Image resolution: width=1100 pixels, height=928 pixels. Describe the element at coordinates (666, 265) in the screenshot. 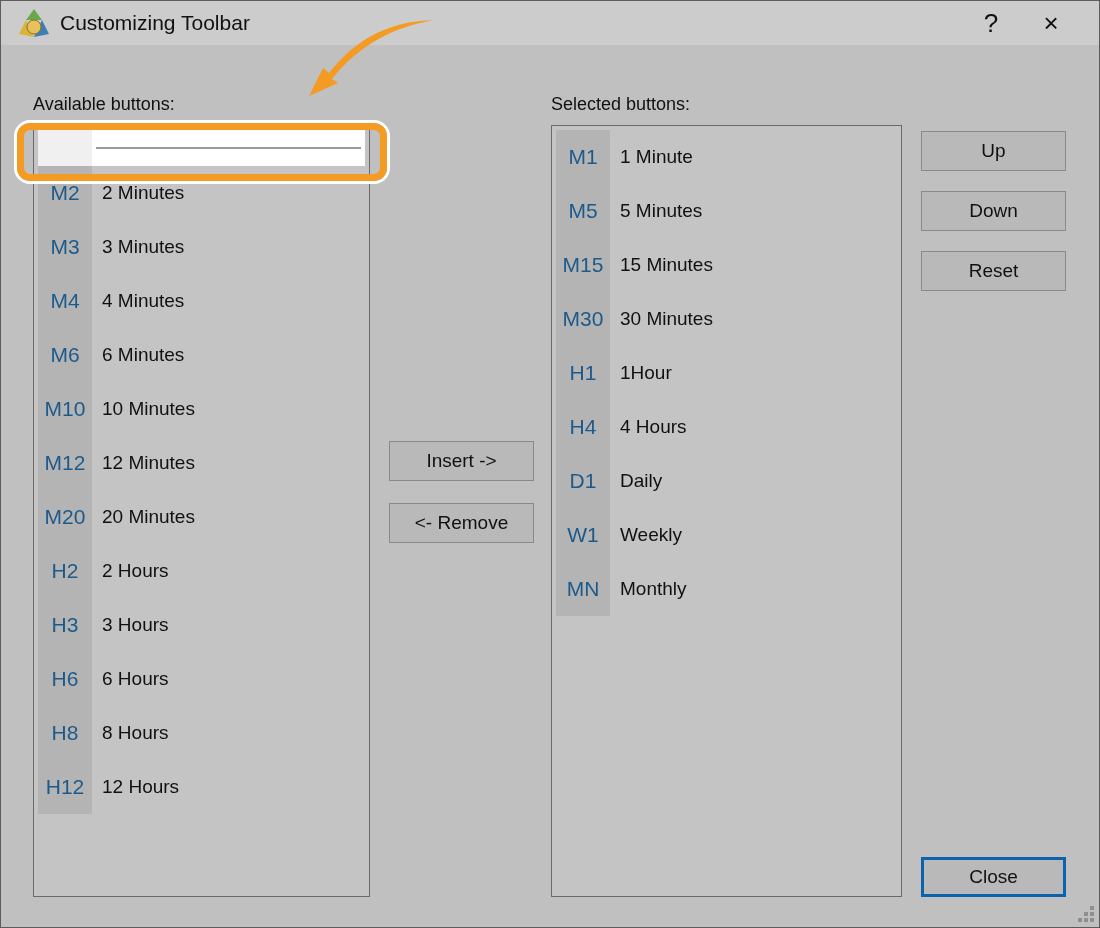

I see `item-name: 15 Minutes` at that location.